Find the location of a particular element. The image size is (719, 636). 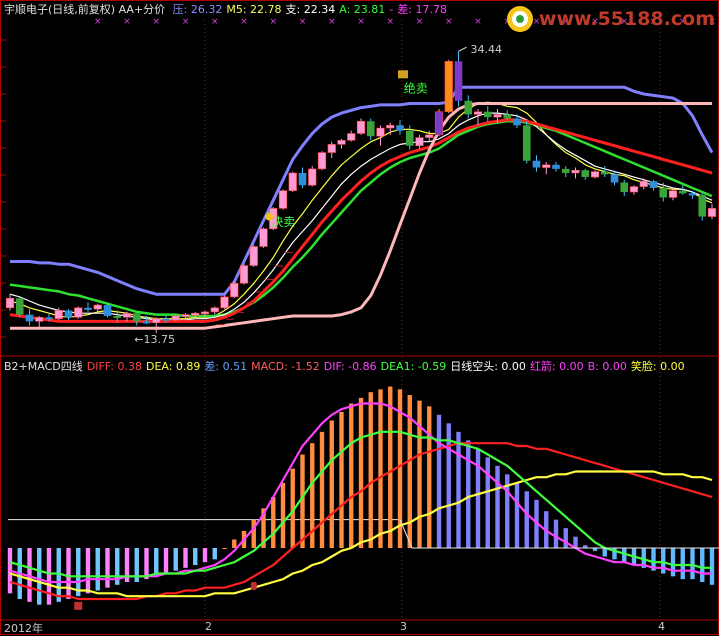

macd-header-value-7: 日线空头: 0.00 is located at coordinates (488, 366).